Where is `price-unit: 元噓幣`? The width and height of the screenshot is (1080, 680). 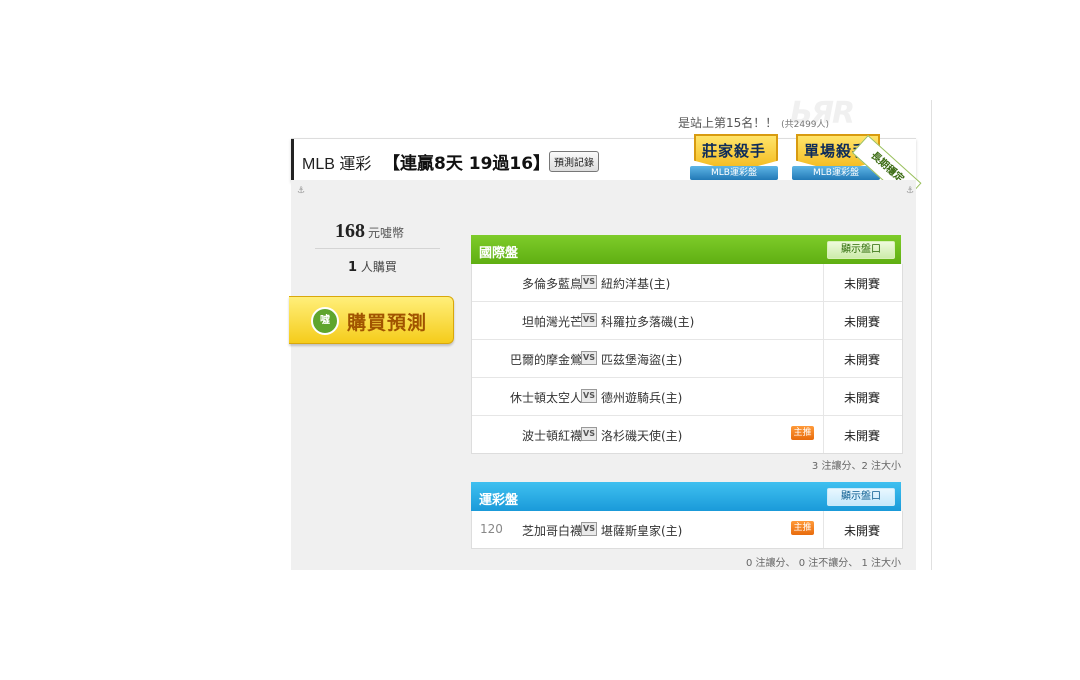 price-unit: 元噓幣 is located at coordinates (386, 233).